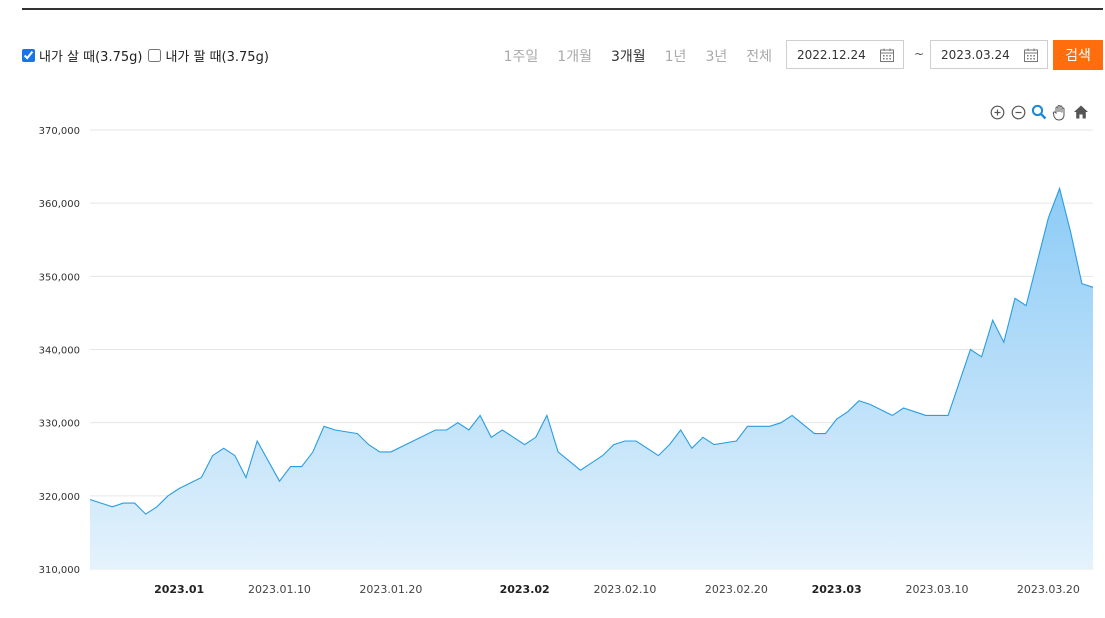 This screenshot has height=618, width=1105. I want to click on x-tick-label: 2023.01.20, so click(390, 589).